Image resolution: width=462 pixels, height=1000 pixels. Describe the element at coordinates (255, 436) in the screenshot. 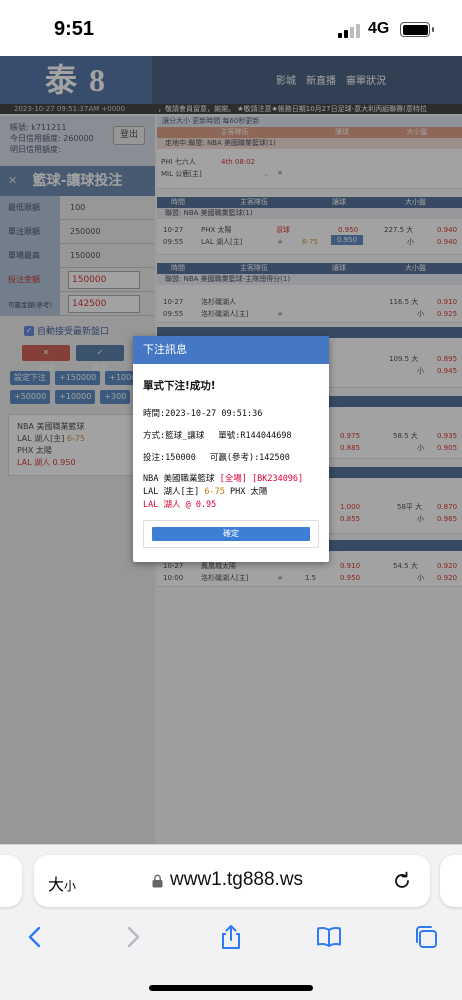

I see `ticket-number: 單號:R144044698` at that location.